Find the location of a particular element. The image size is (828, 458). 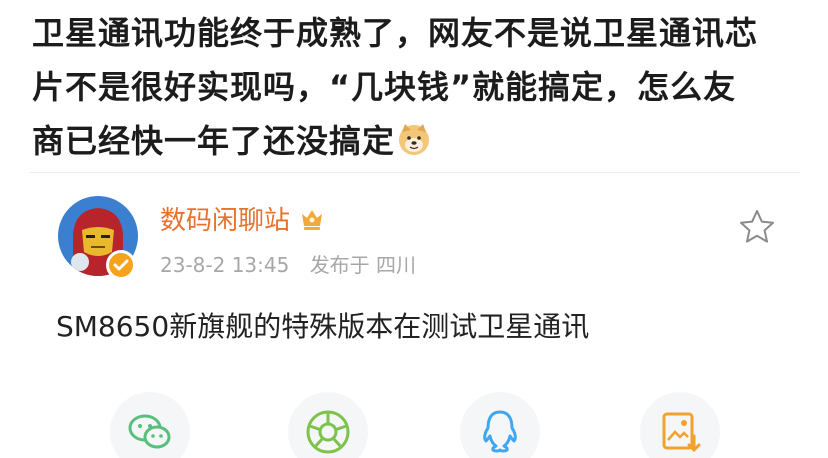

doge-emoji-icon is located at coordinates (414, 139).